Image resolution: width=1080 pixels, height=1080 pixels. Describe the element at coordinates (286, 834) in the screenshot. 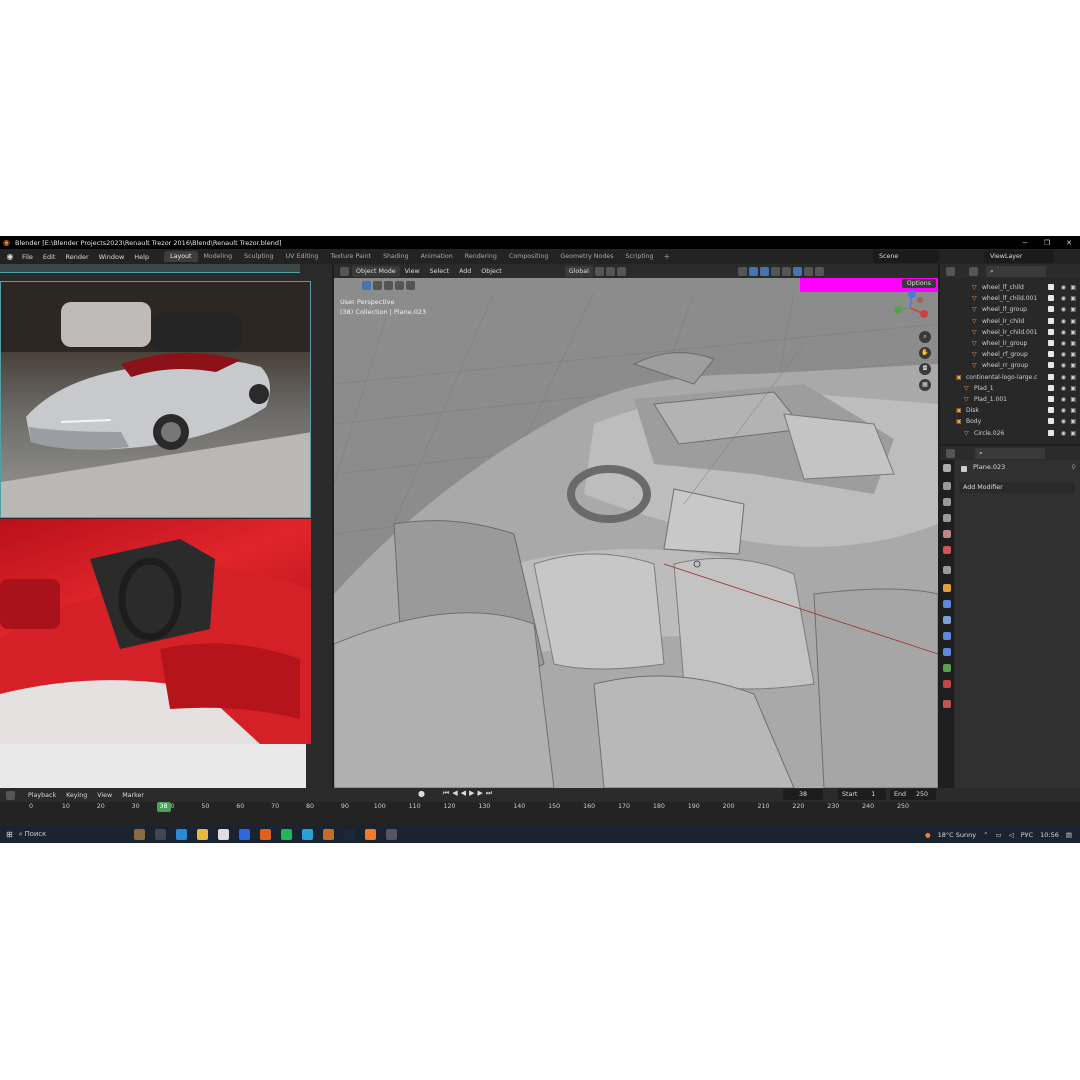

I see `spotify-icon` at that location.